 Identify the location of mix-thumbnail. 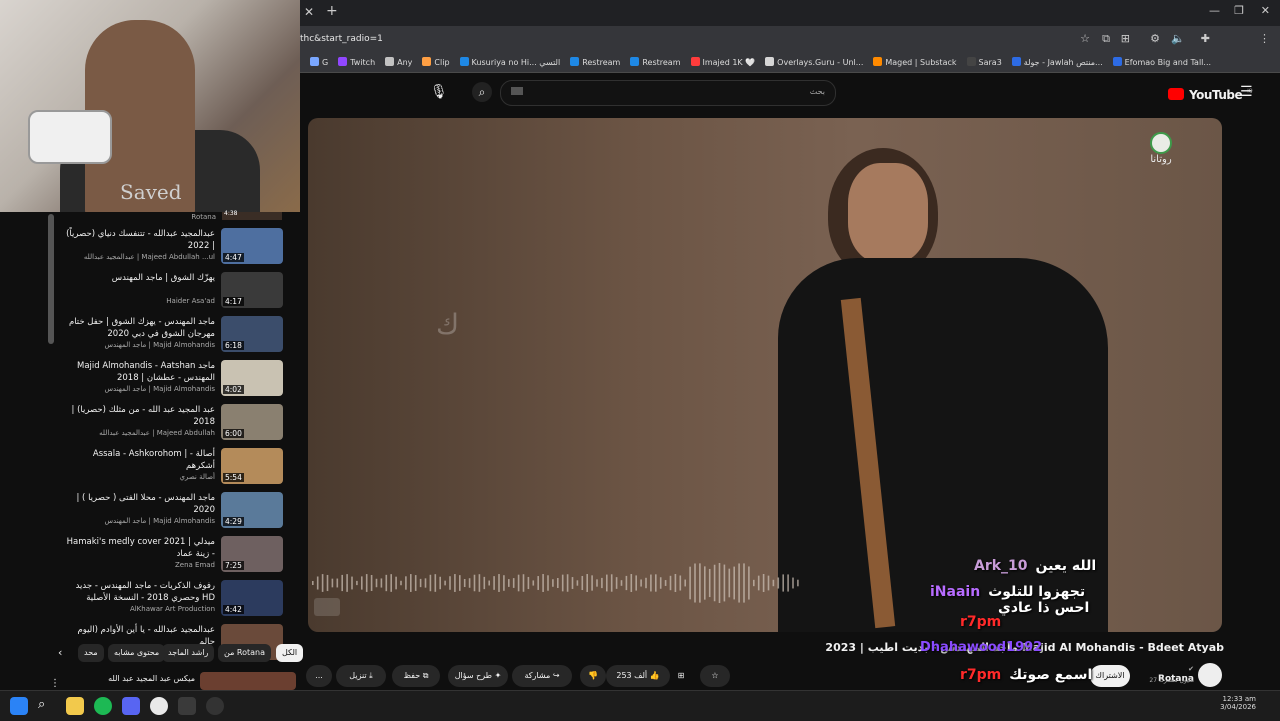
(248, 681).